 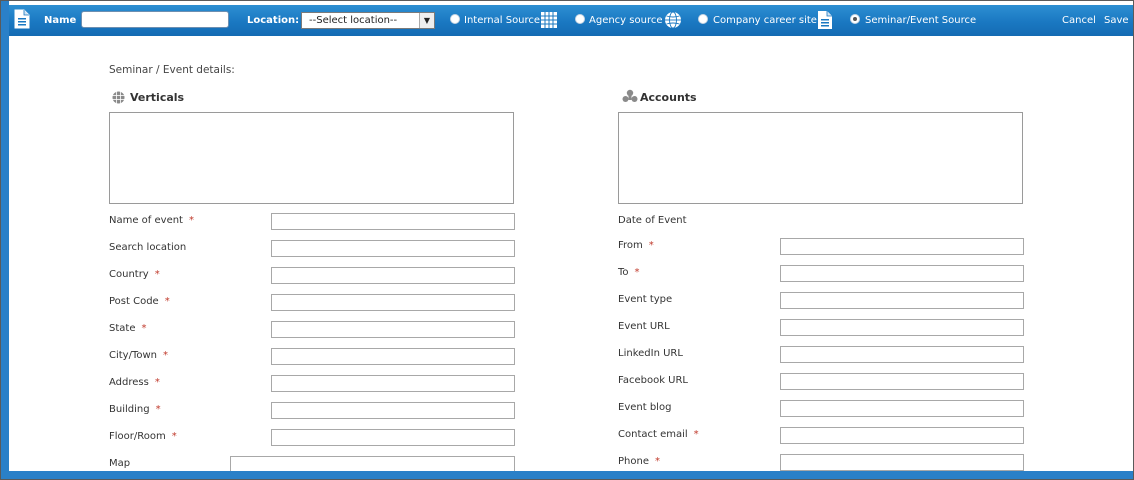 I want to click on input-city-town, so click(x=393, y=356).